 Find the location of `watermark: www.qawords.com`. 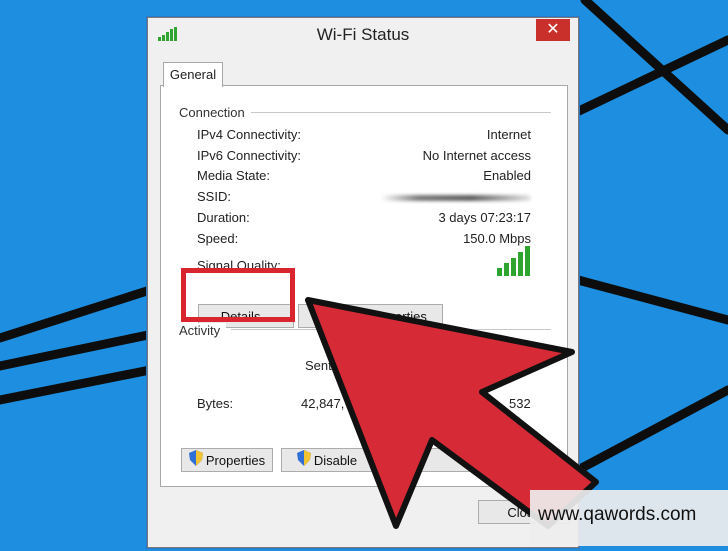

watermark: www.qawords.com is located at coordinates (629, 518).